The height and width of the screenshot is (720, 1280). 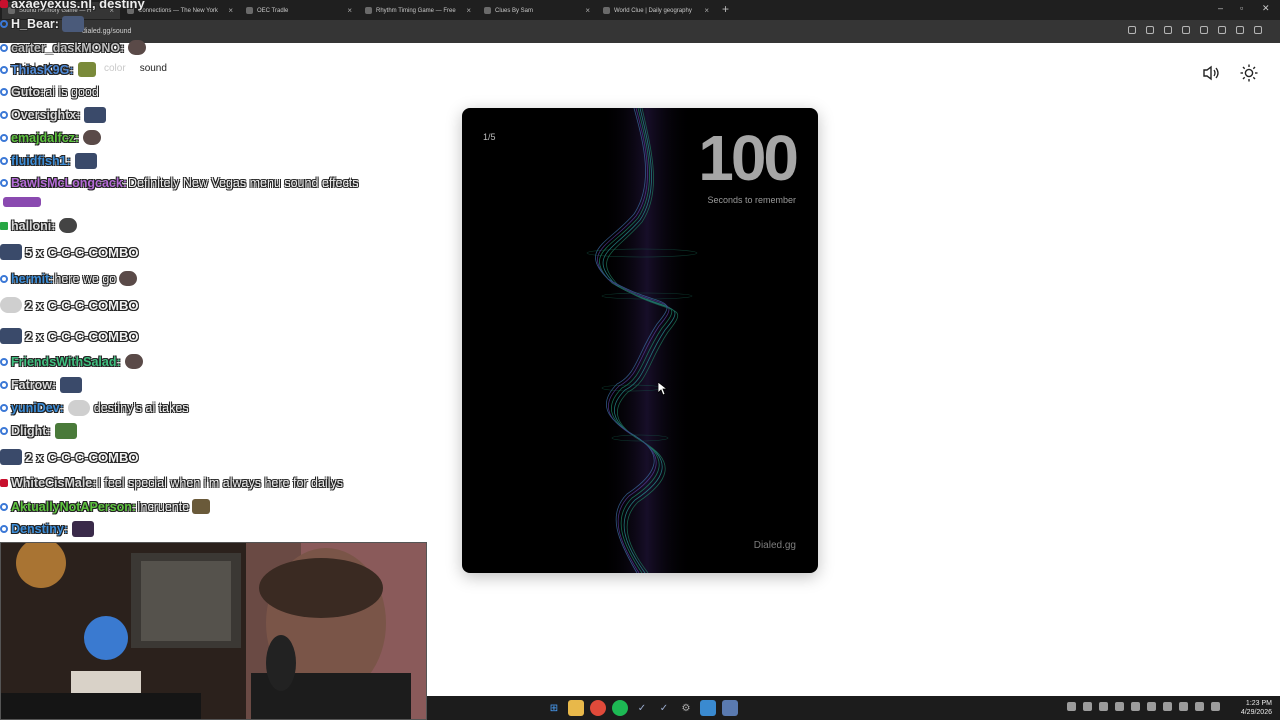 I want to click on chat-message: Dlight:, so click(x=38, y=431).